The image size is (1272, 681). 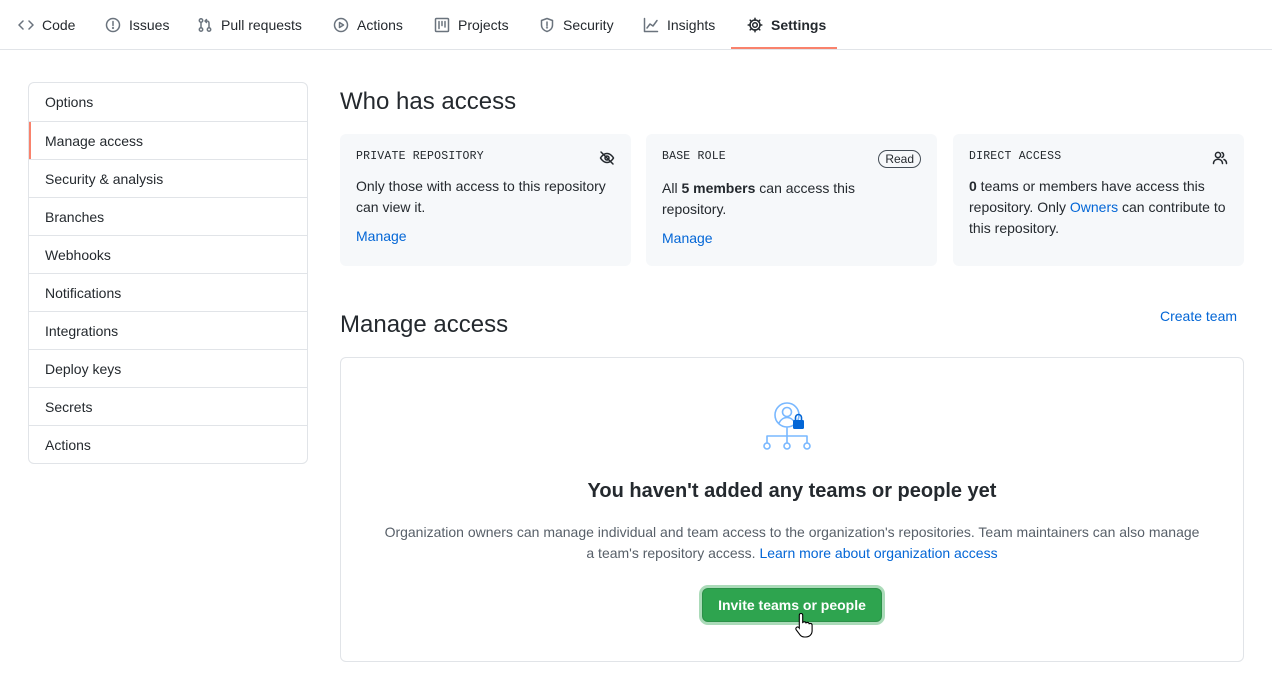 What do you see at coordinates (679, 25) in the screenshot?
I see `tab-insights: Insights` at bounding box center [679, 25].